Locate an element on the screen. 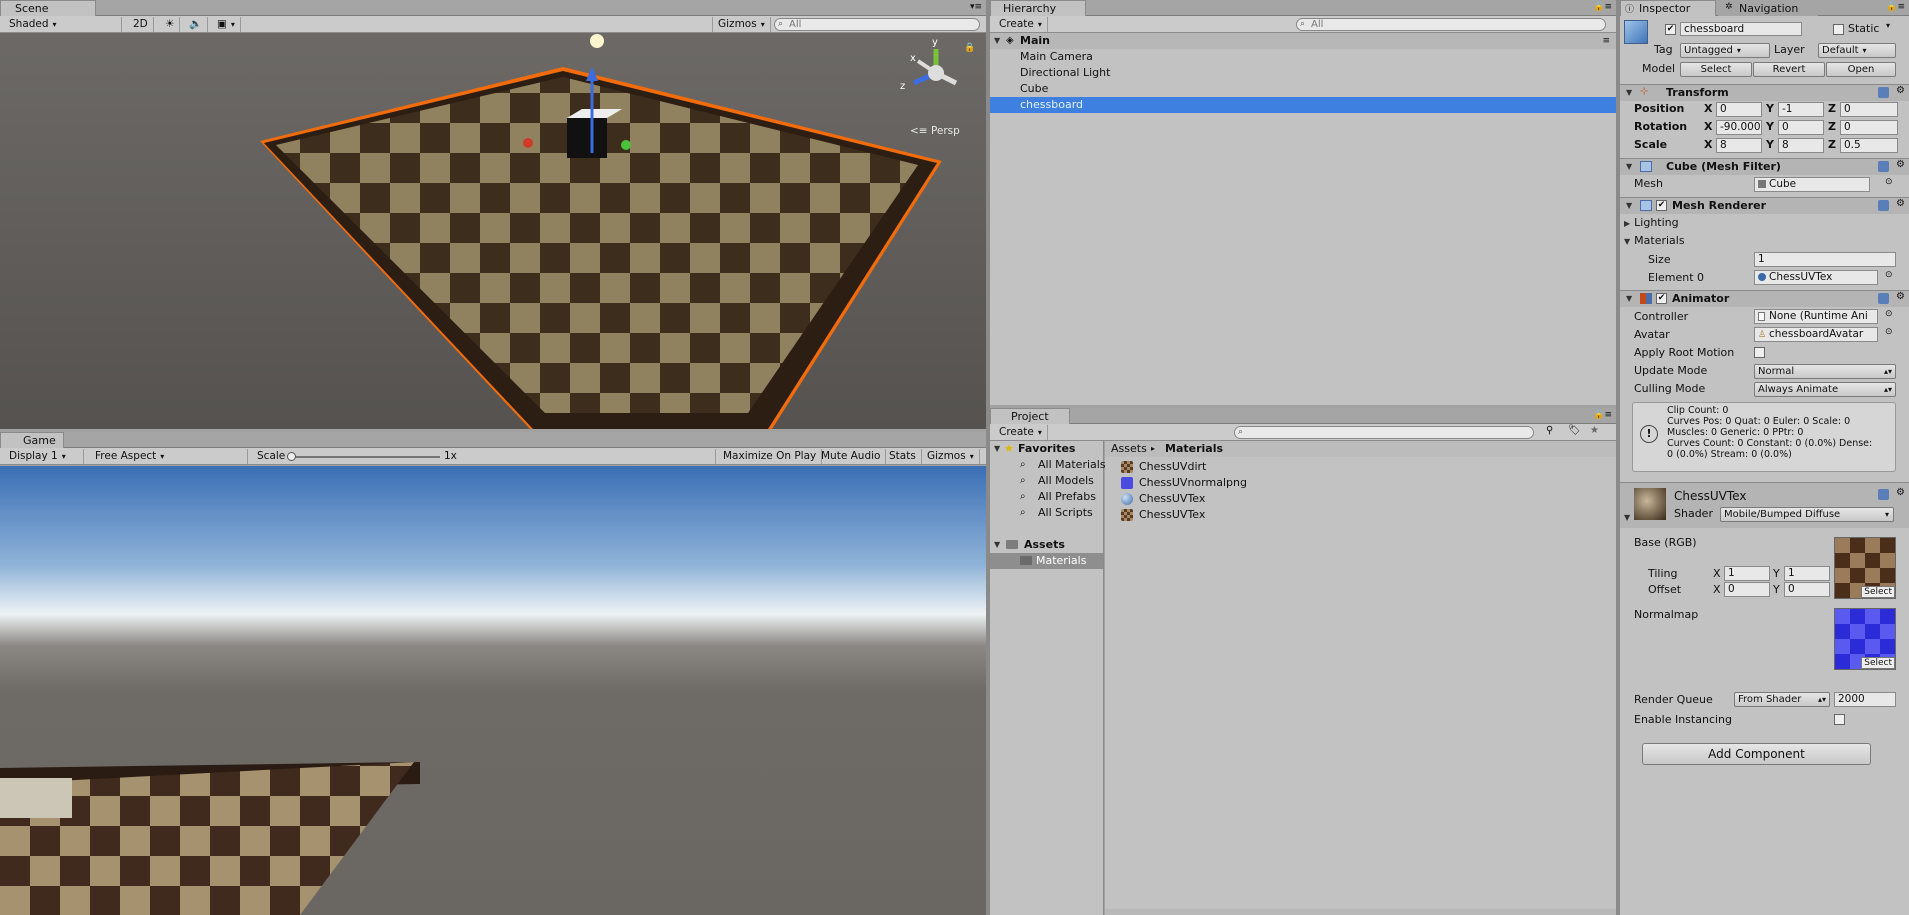 This screenshot has width=1909, height=915. file-item: ChessUVnormalpng is located at coordinates (1360, 483).